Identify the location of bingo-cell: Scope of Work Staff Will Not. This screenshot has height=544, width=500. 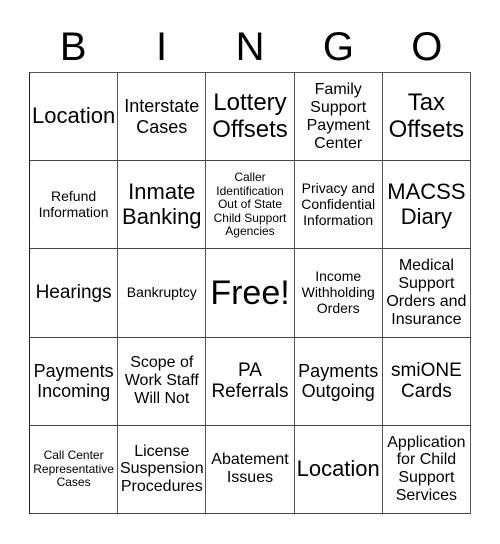
(162, 381).